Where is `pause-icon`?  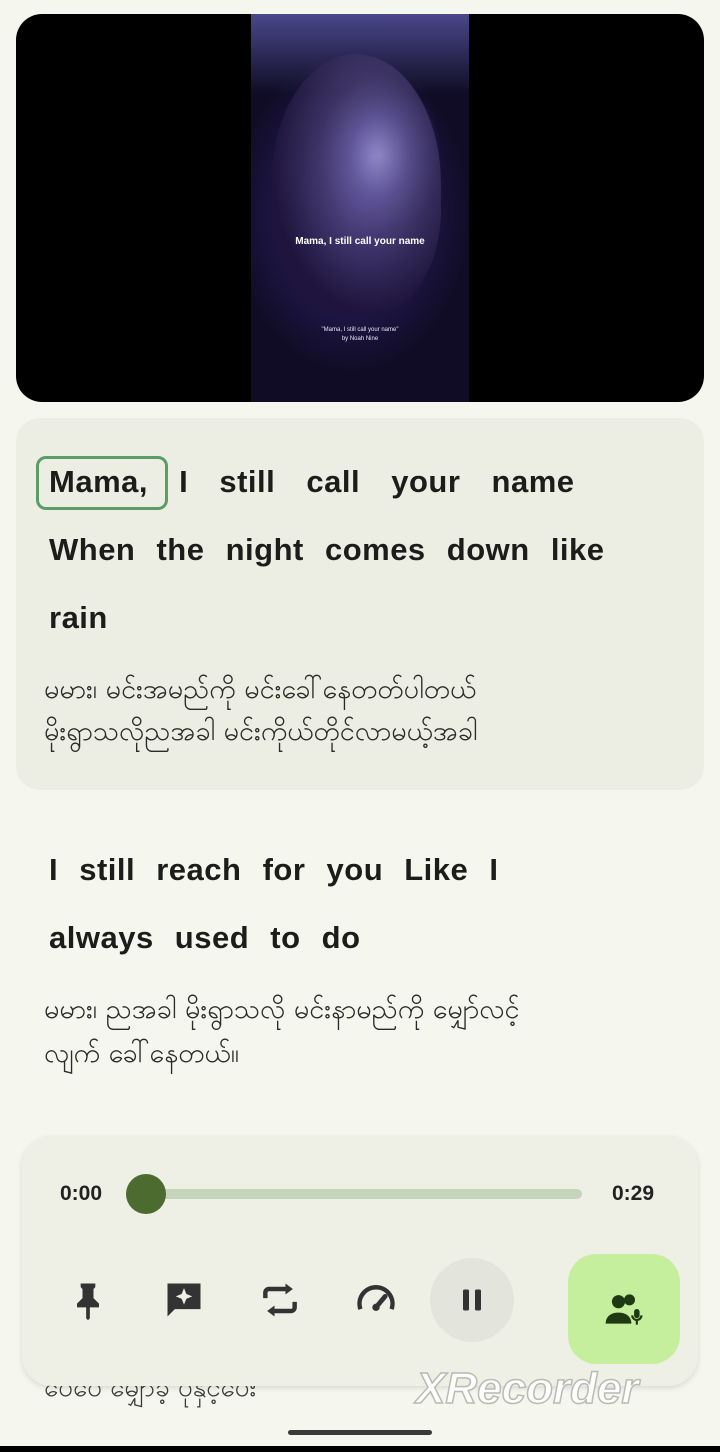
pause-icon is located at coordinates (472, 1300).